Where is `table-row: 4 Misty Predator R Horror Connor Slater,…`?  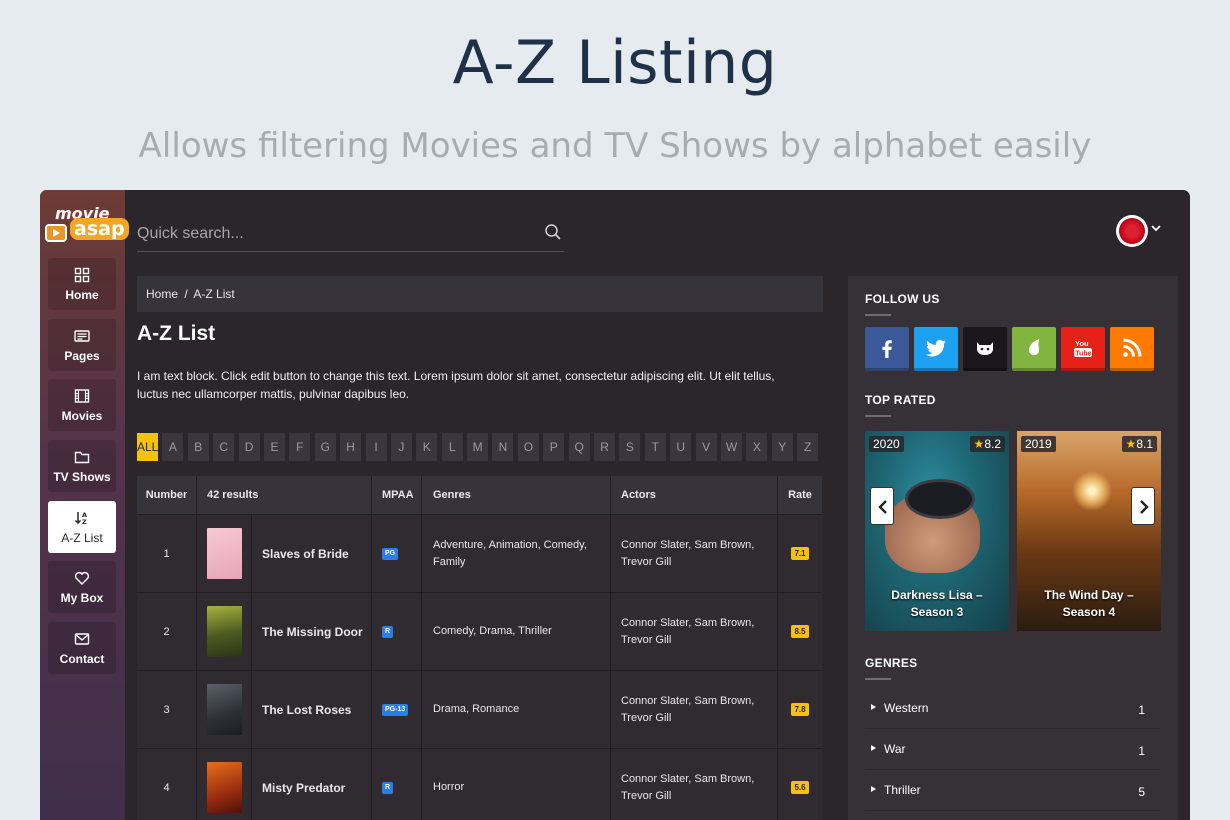
table-row: 4 Misty Predator R Horror Connor Slater,… is located at coordinates (479, 784).